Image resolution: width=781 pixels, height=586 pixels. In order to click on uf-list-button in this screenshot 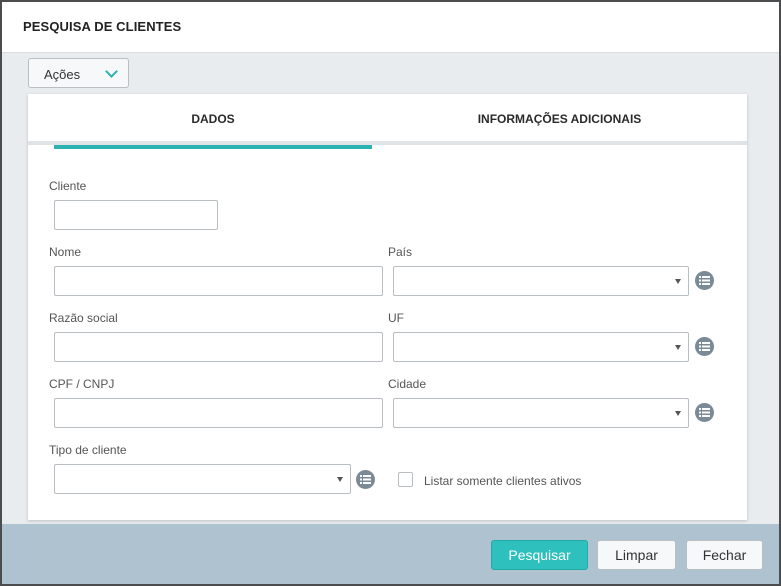, I will do `click(704, 346)`.